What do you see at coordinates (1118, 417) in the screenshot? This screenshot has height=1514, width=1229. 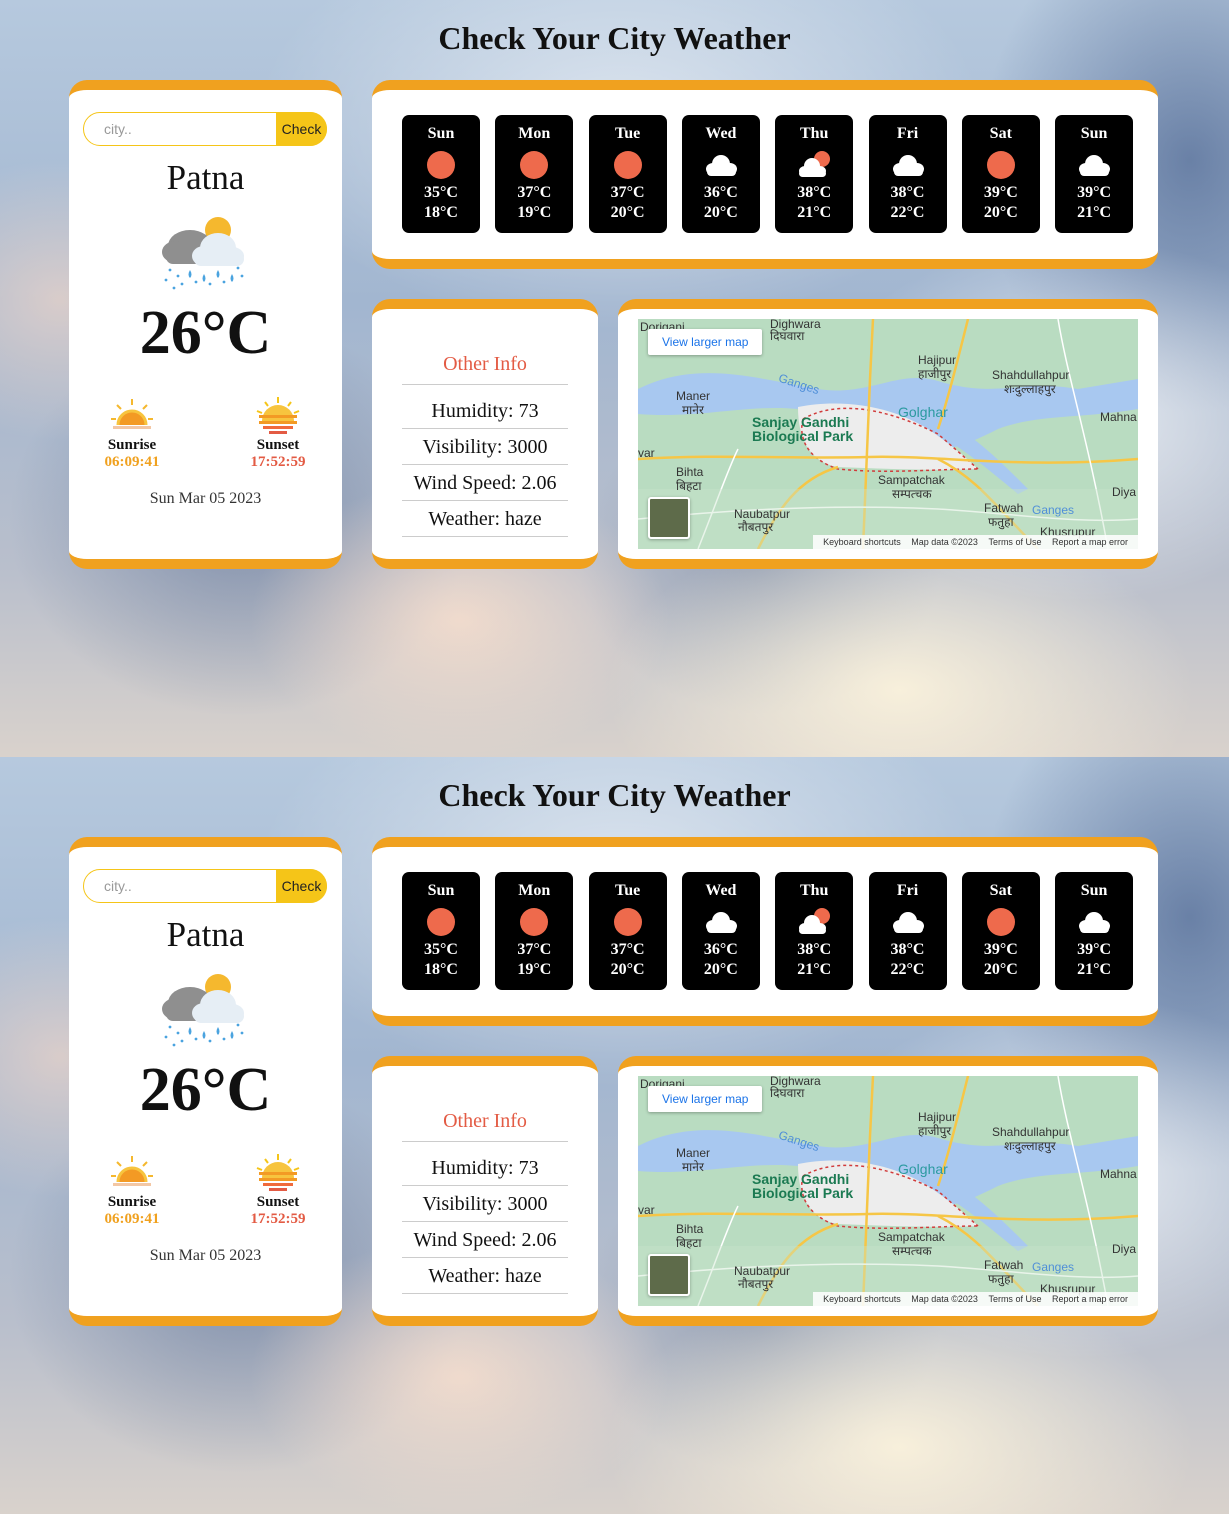 I see `map-label: Mahna` at bounding box center [1118, 417].